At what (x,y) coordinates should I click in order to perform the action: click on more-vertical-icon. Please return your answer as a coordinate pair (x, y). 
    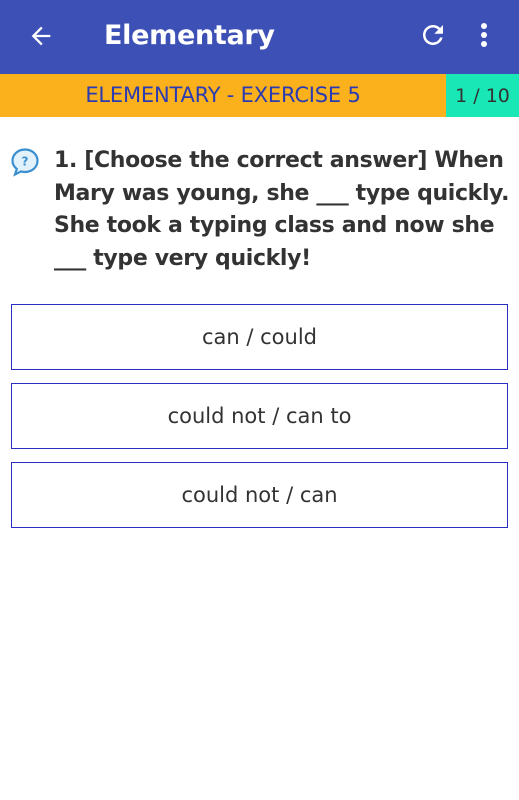
    Looking at the image, I should click on (484, 35).